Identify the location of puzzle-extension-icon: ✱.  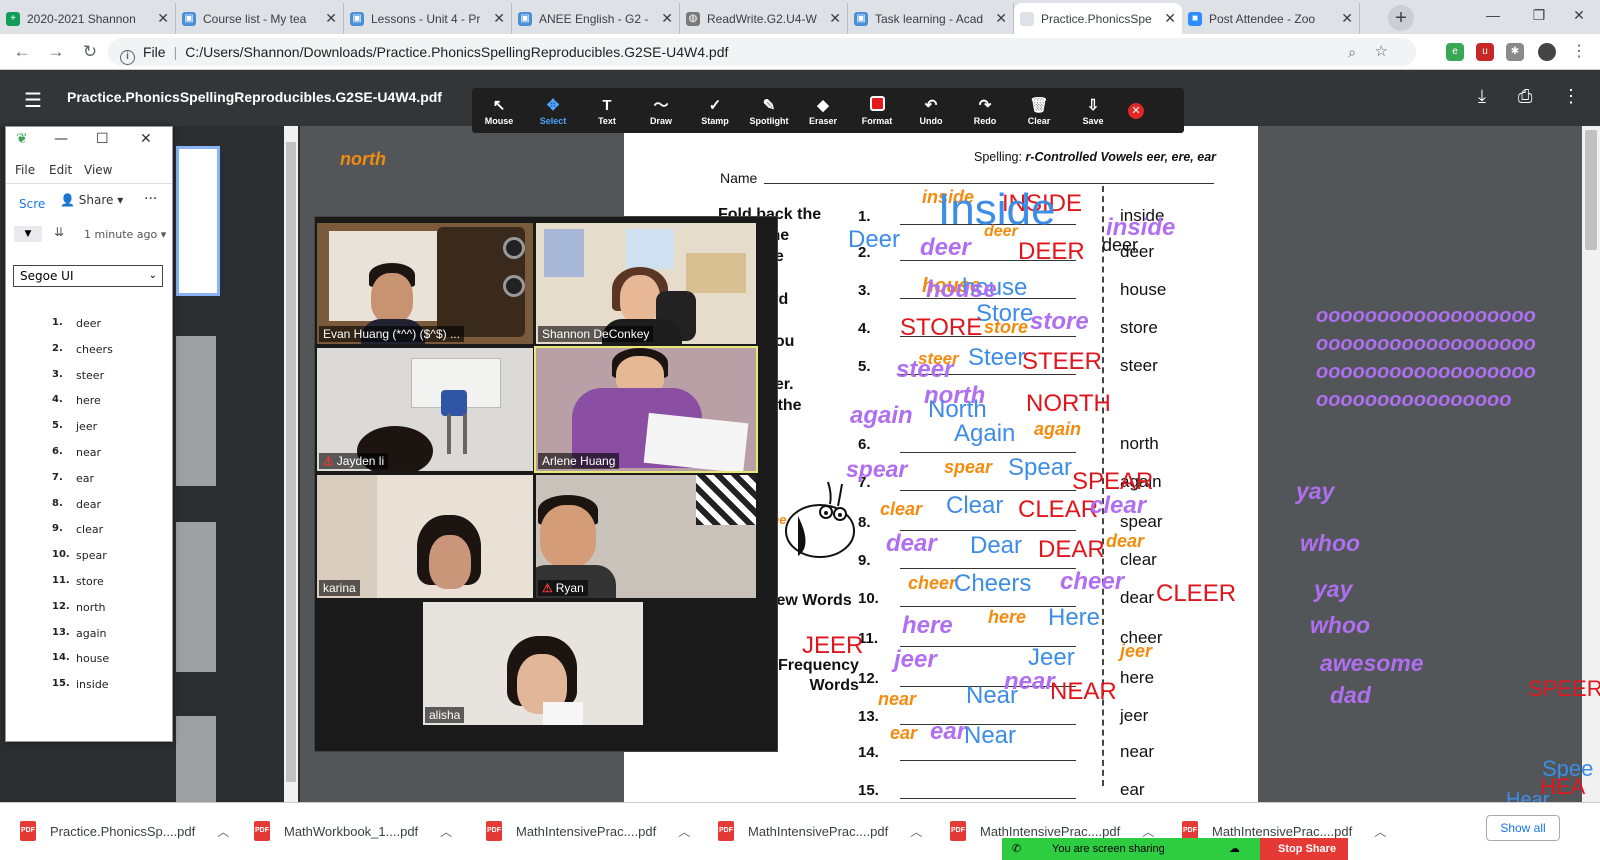
(1515, 52).